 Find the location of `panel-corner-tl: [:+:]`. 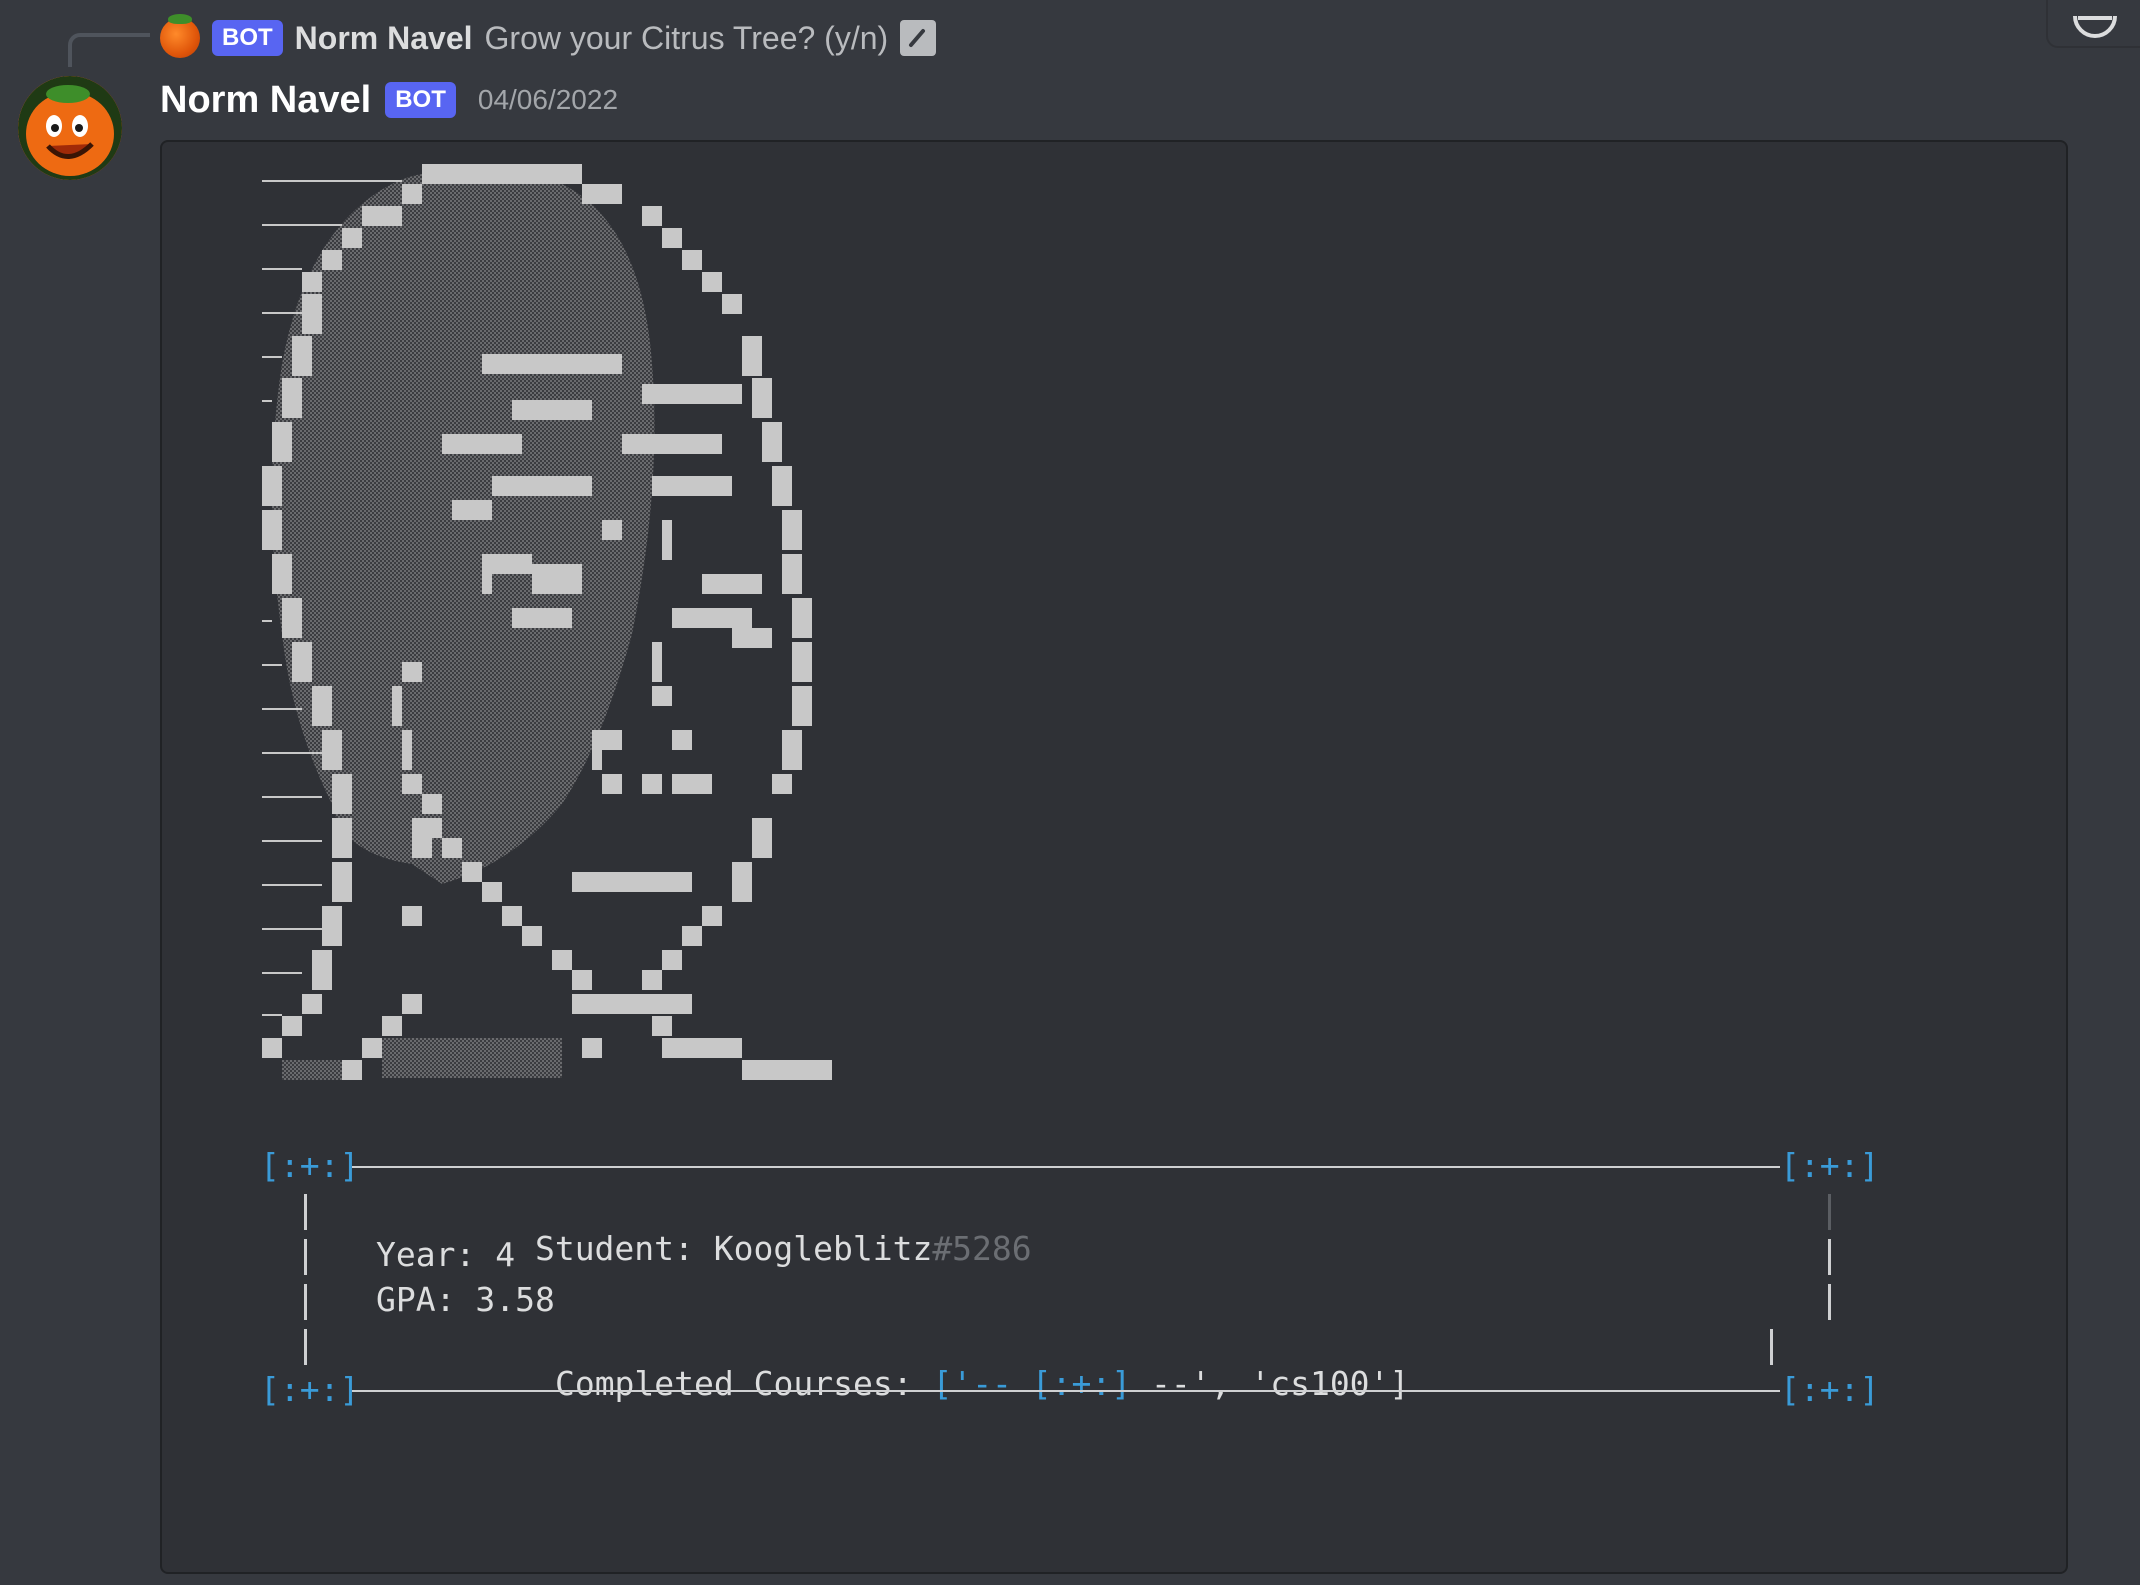

panel-corner-tl: [:+:] is located at coordinates (310, 1165).